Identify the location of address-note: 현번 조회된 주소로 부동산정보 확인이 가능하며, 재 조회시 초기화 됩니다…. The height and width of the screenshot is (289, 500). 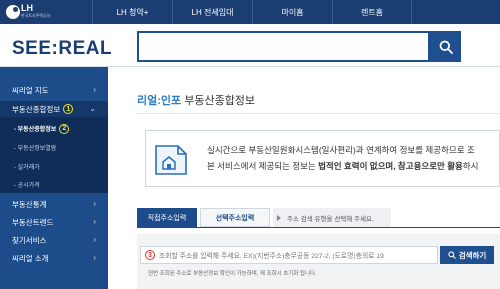
(232, 274).